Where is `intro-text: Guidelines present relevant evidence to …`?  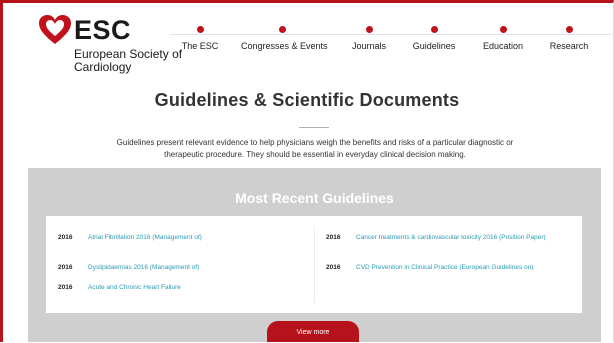
intro-text: Guidelines present relevant evidence to … is located at coordinates (315, 148).